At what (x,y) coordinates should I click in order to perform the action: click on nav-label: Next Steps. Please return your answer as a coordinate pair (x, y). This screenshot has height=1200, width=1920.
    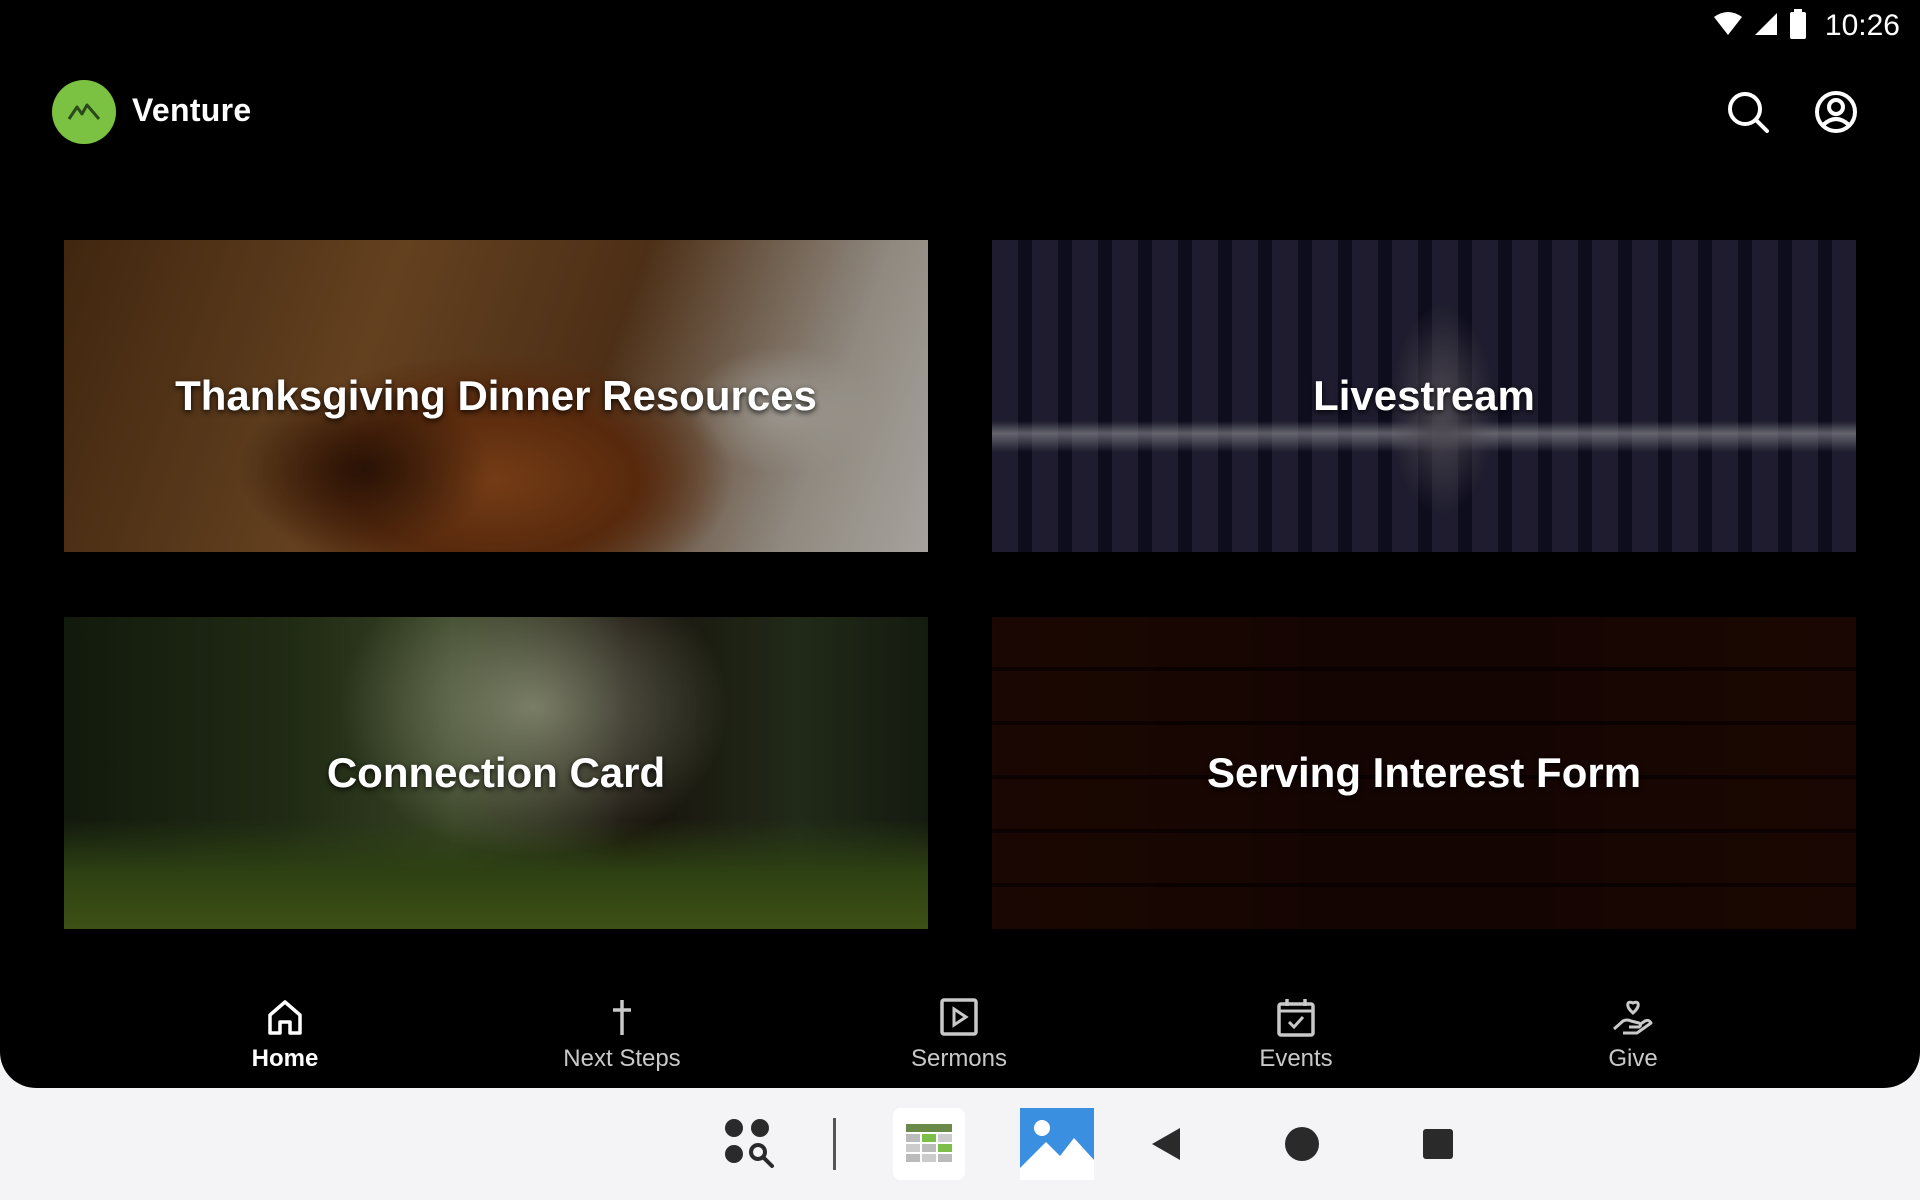
    Looking at the image, I should click on (622, 1058).